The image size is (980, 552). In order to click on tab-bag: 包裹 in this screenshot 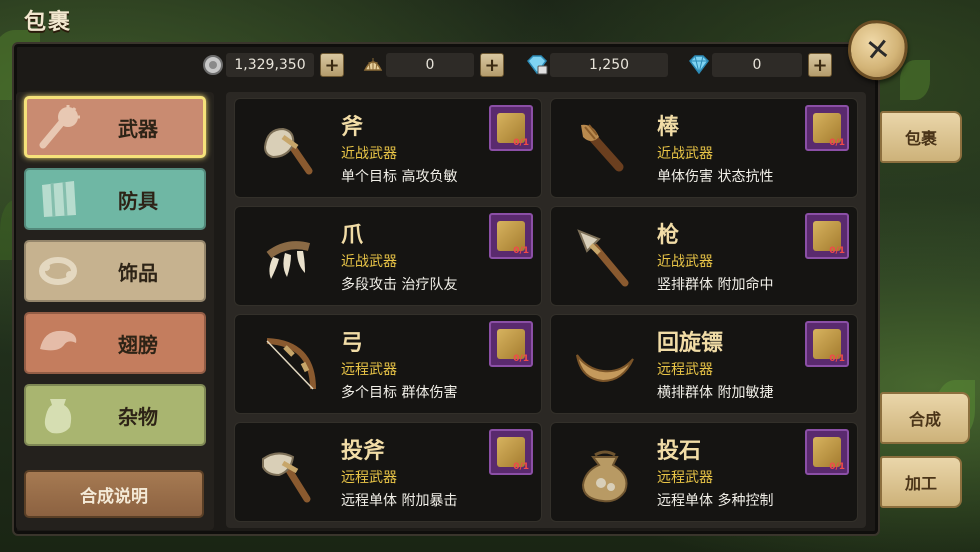, I will do `click(921, 137)`.